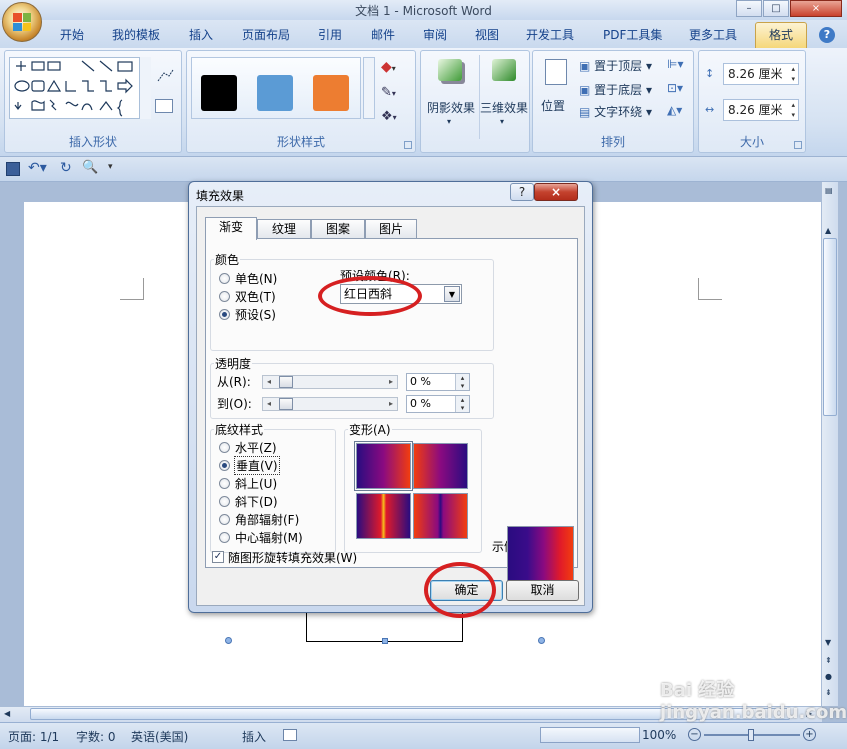 This screenshot has width=847, height=749. Describe the element at coordinates (224, 501) in the screenshot. I see `radio-diagonal-down` at that location.